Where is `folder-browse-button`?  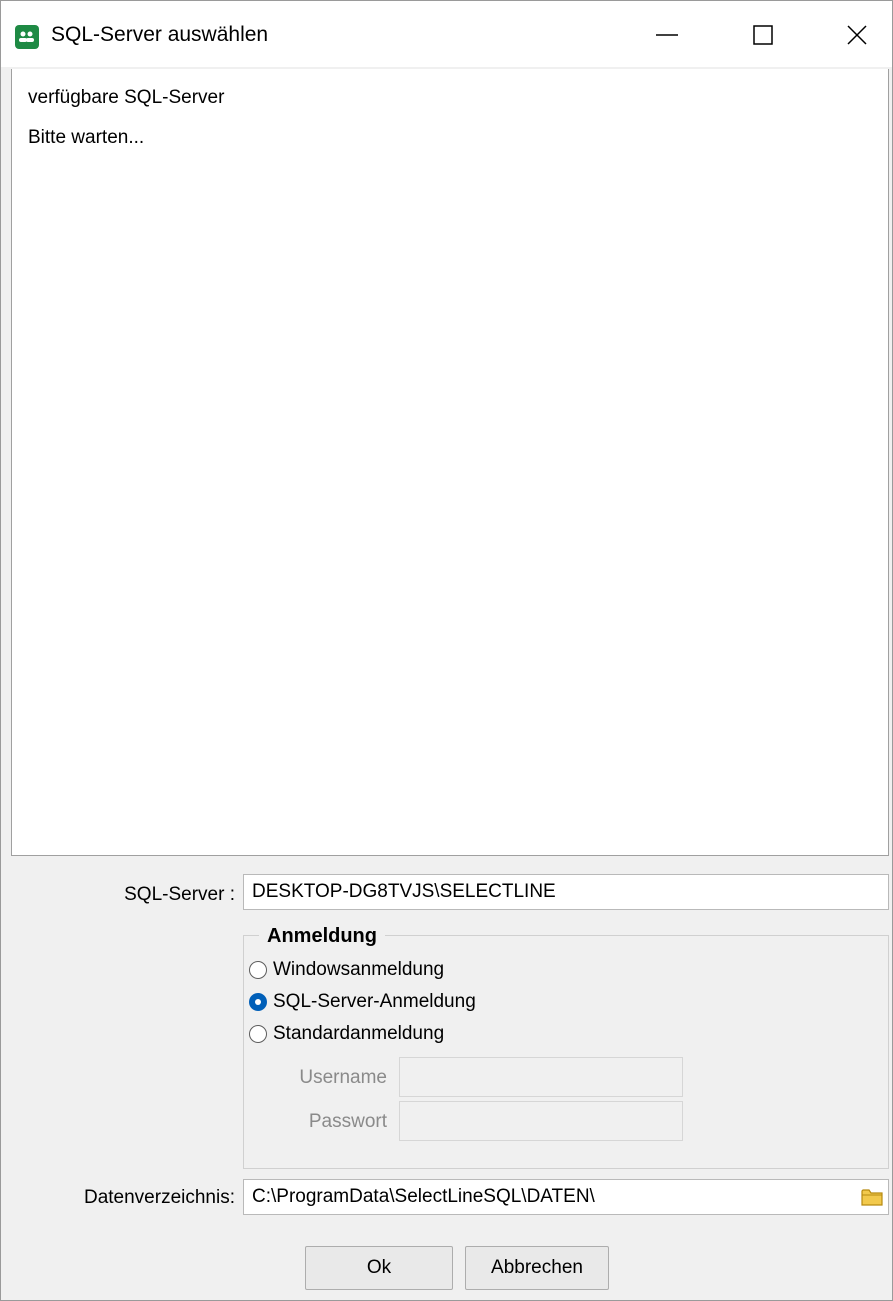
folder-browse-button is located at coordinates (872, 1197).